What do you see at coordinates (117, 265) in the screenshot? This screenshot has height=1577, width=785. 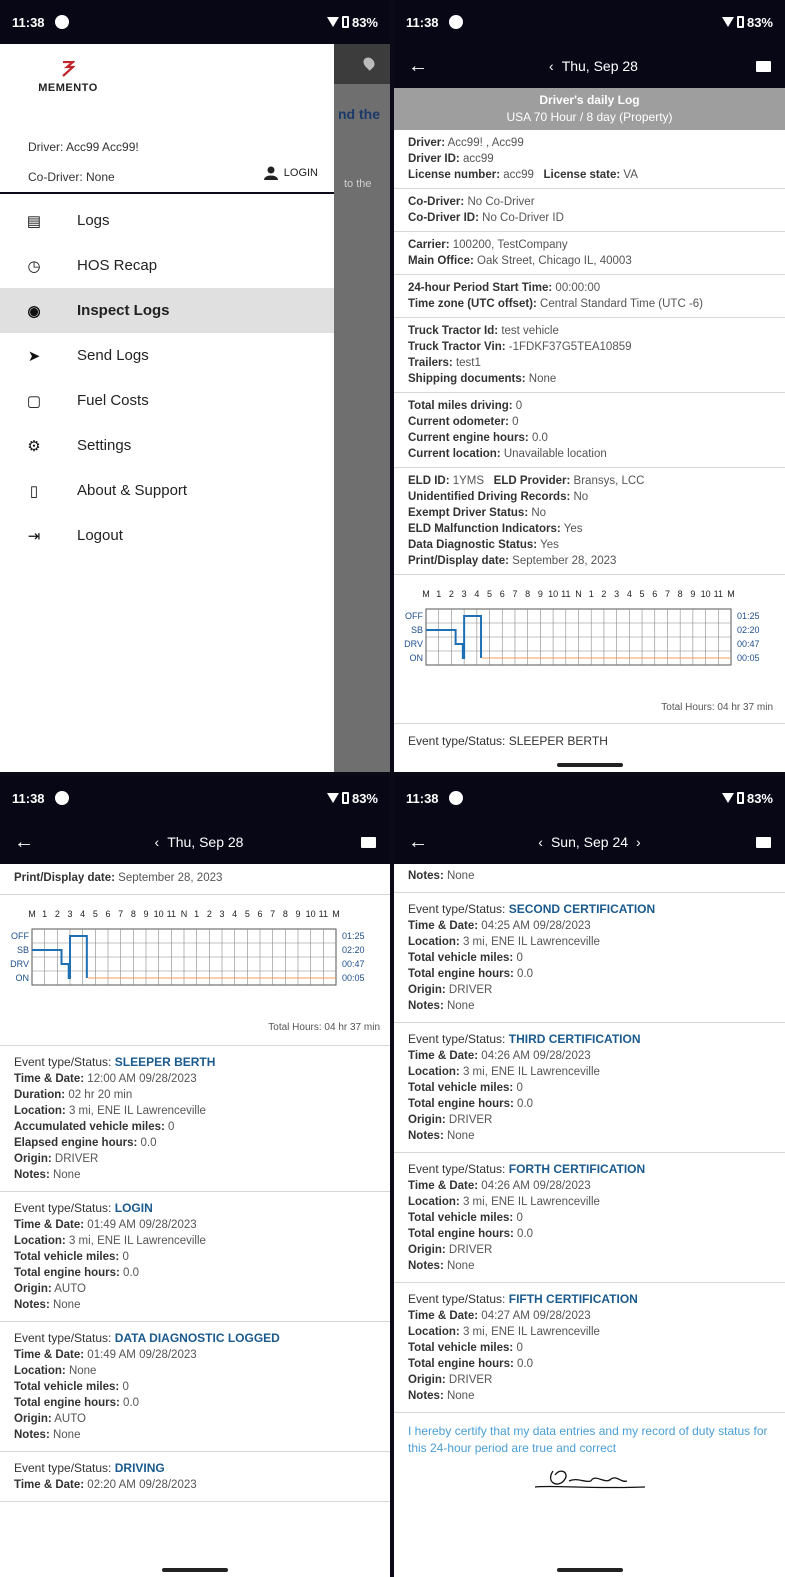 I see `menu-item-label: HOS Recap` at bounding box center [117, 265].